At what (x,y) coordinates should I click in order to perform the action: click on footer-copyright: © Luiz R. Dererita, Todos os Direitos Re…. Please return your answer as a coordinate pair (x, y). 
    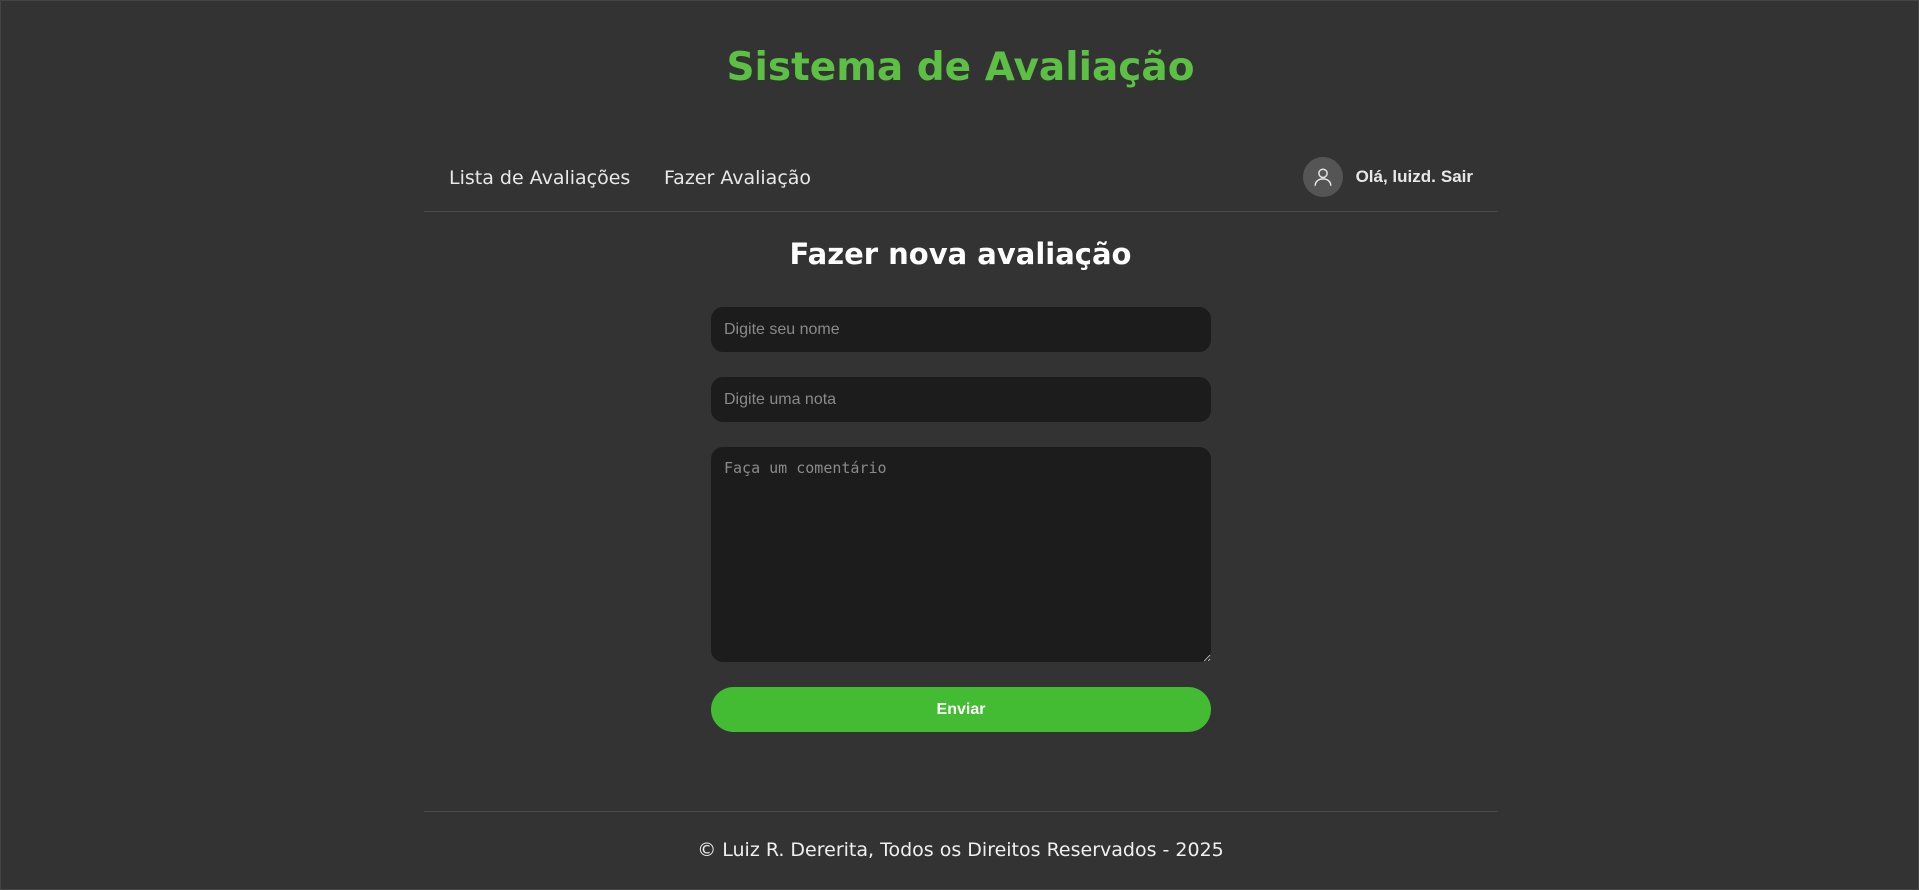
    Looking at the image, I should click on (960, 850).